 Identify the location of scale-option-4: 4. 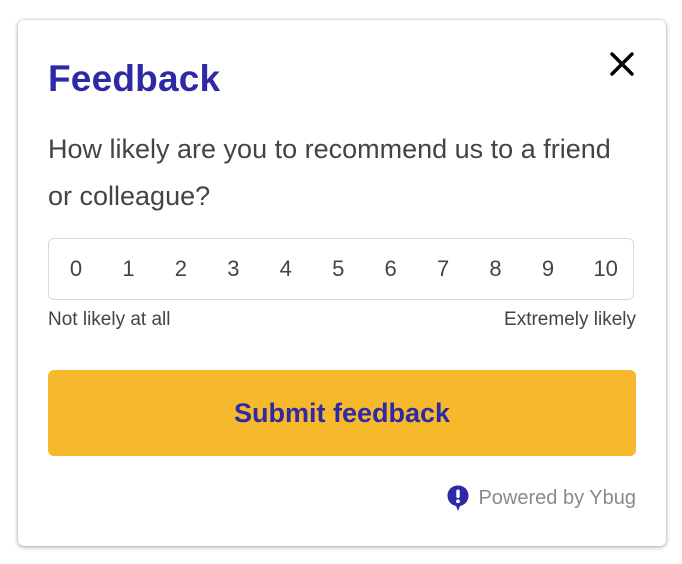
(286, 269).